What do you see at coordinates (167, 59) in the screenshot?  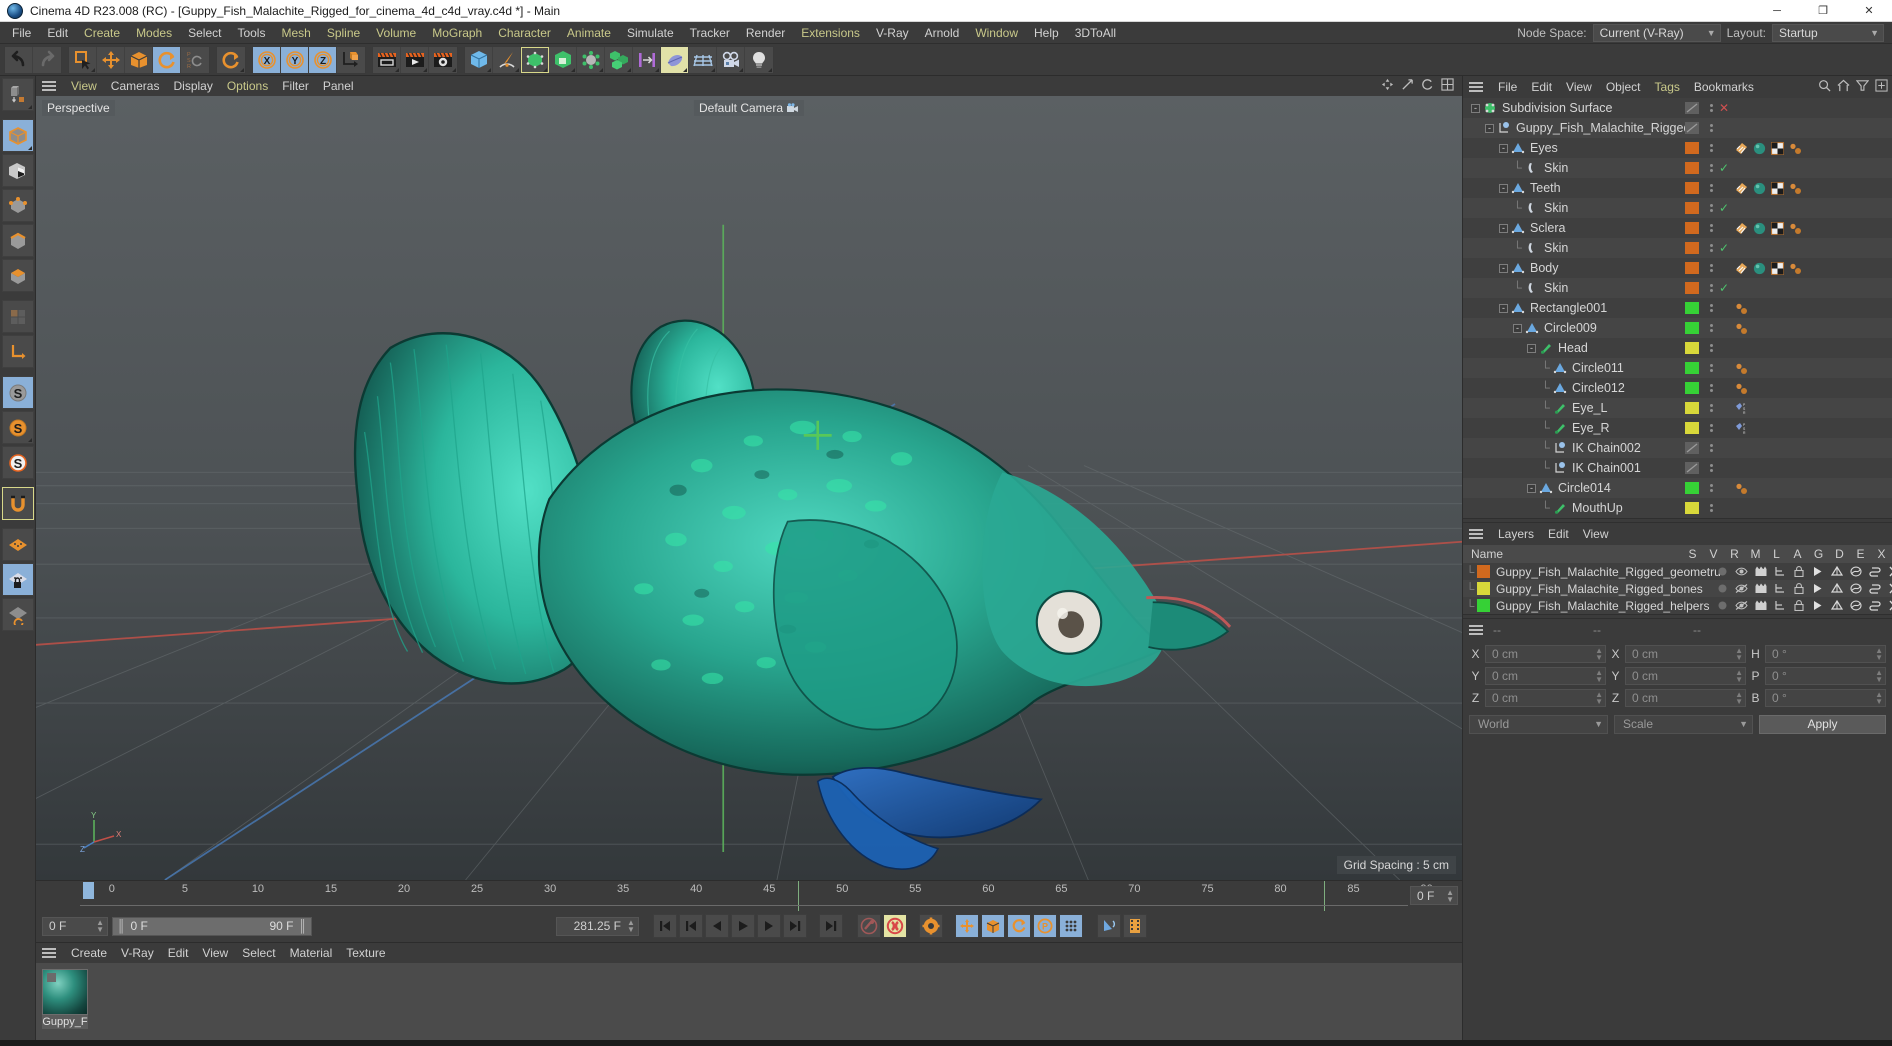 I see `rotate-tool` at bounding box center [167, 59].